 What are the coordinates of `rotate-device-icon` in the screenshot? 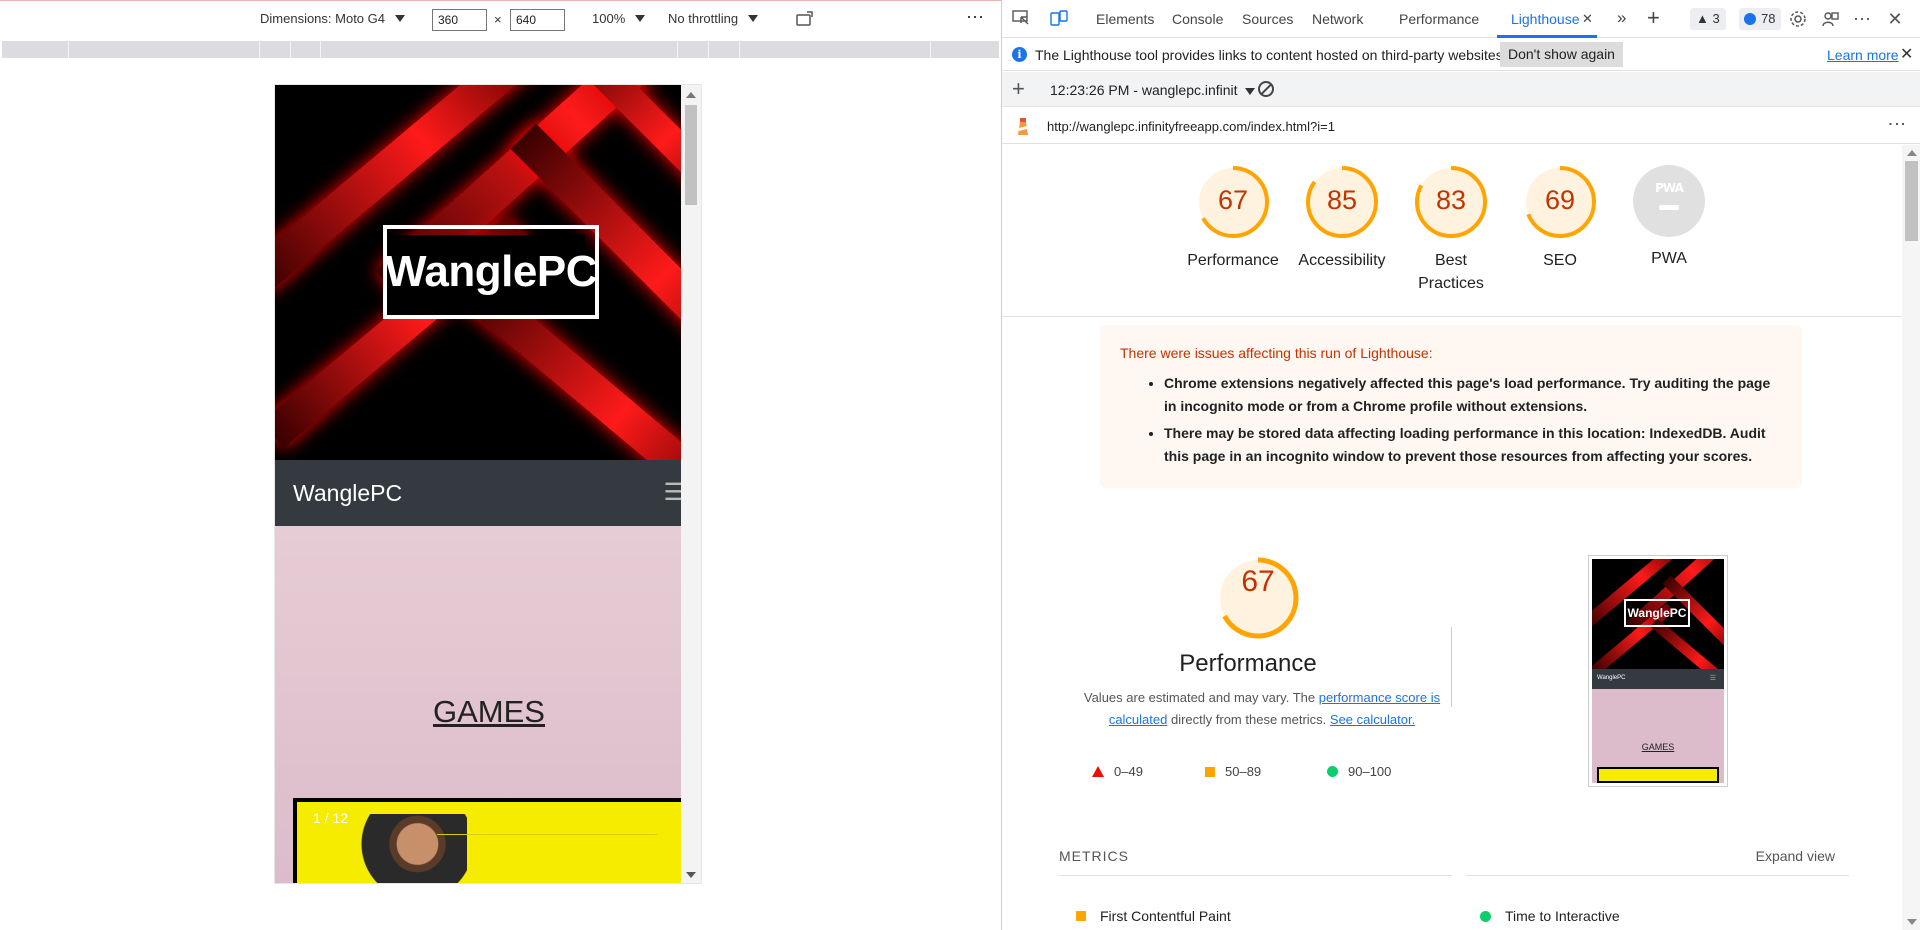 It's located at (806, 19).